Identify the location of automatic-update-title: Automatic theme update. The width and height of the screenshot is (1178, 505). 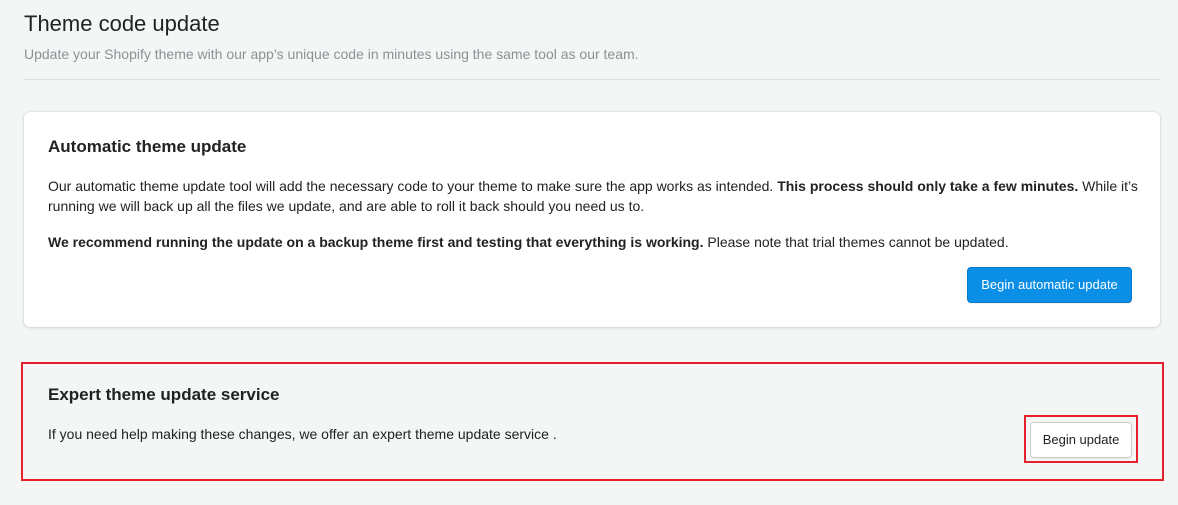
(147, 146).